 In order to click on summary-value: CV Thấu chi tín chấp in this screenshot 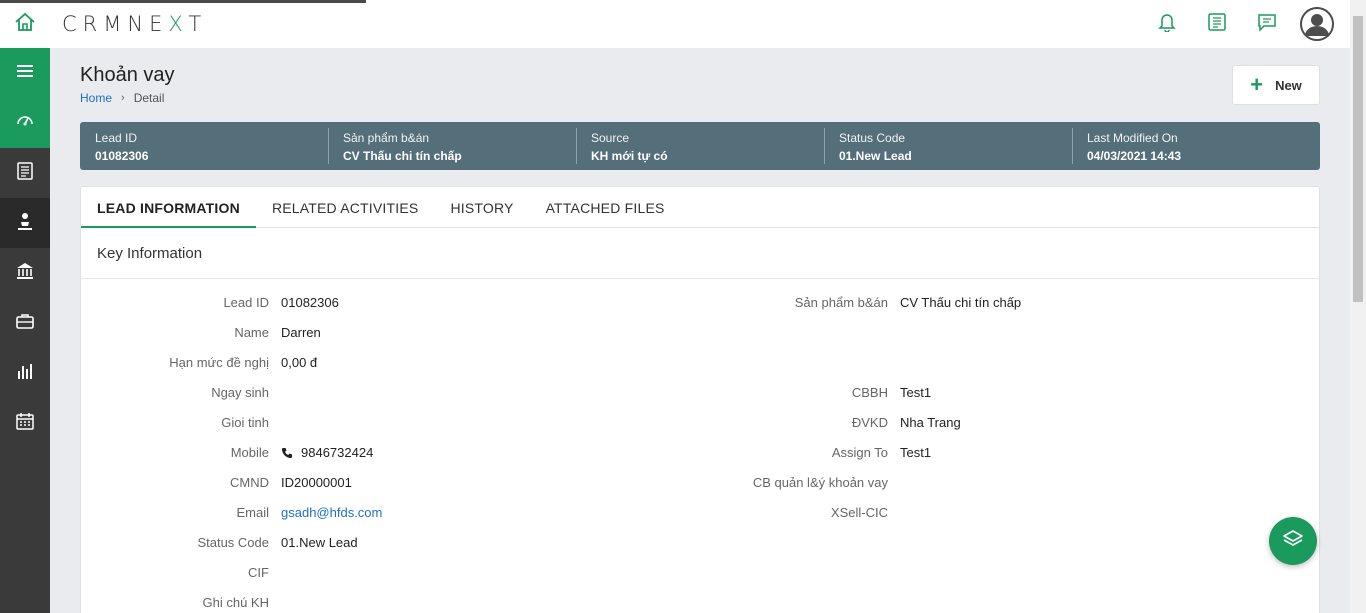, I will do `click(402, 156)`.